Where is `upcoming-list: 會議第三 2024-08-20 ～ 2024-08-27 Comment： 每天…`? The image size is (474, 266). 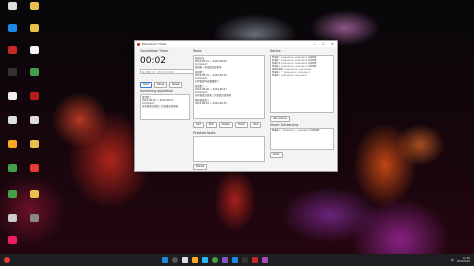 upcoming-list: 會議第三 2024-08-20 ～ 2024-08-27 Comment： 每天… is located at coordinates (165, 107).